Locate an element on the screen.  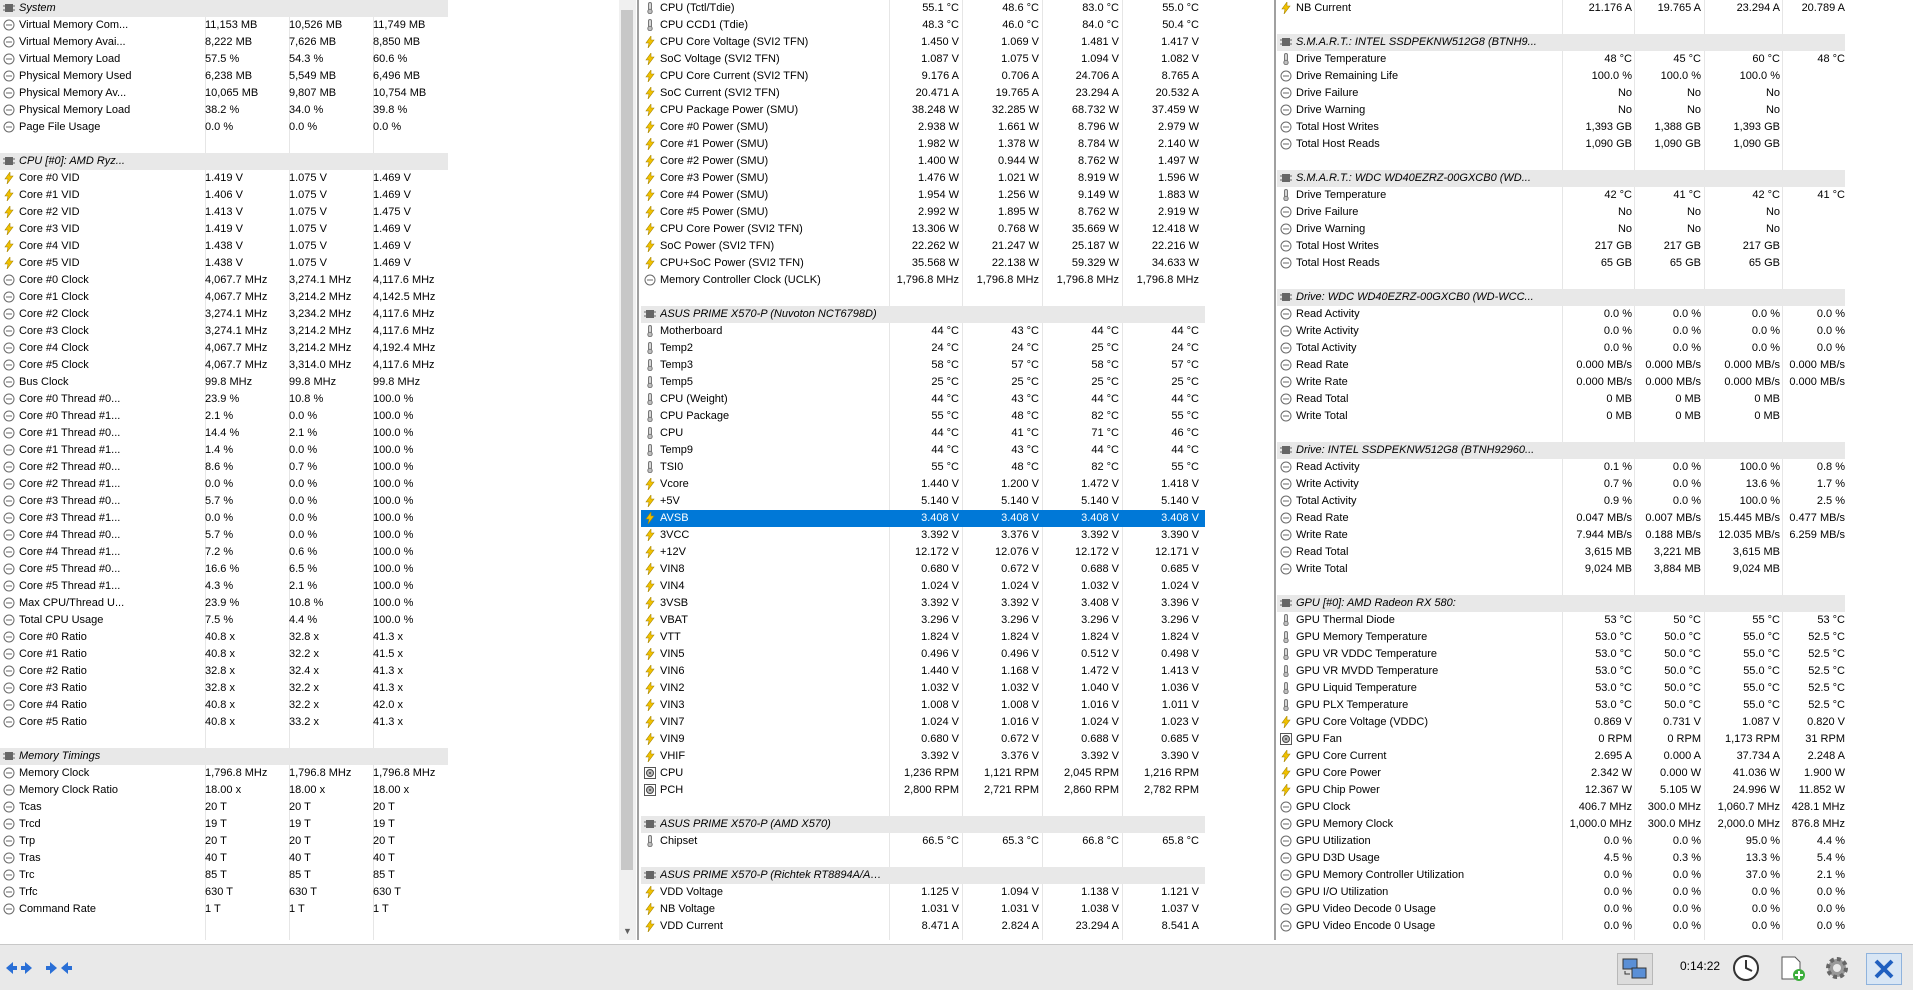
sensor-row-temp3: Temp3 58 °C 57 °C 58 °C 57 °C is located at coordinates (923, 365).